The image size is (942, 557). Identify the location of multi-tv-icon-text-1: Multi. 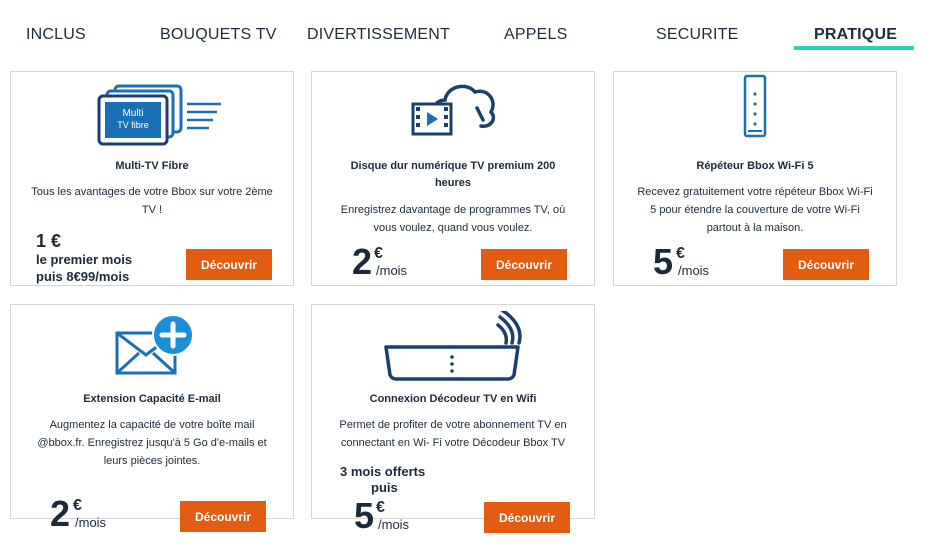
(132, 113).